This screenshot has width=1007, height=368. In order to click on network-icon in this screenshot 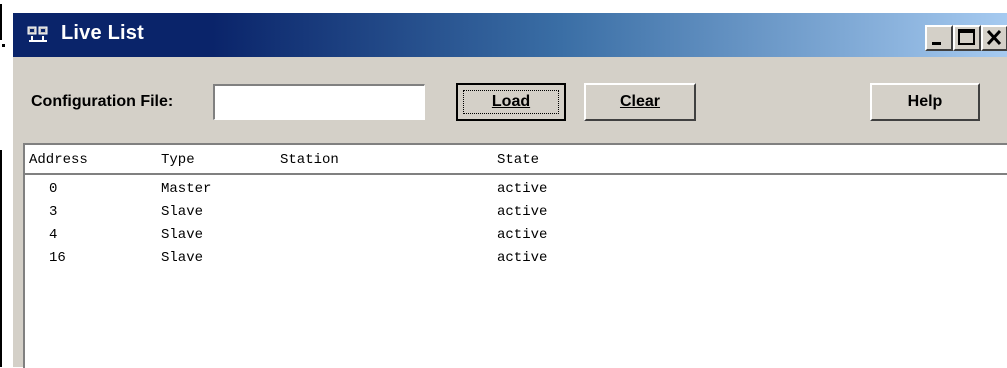, I will do `click(37, 34)`.